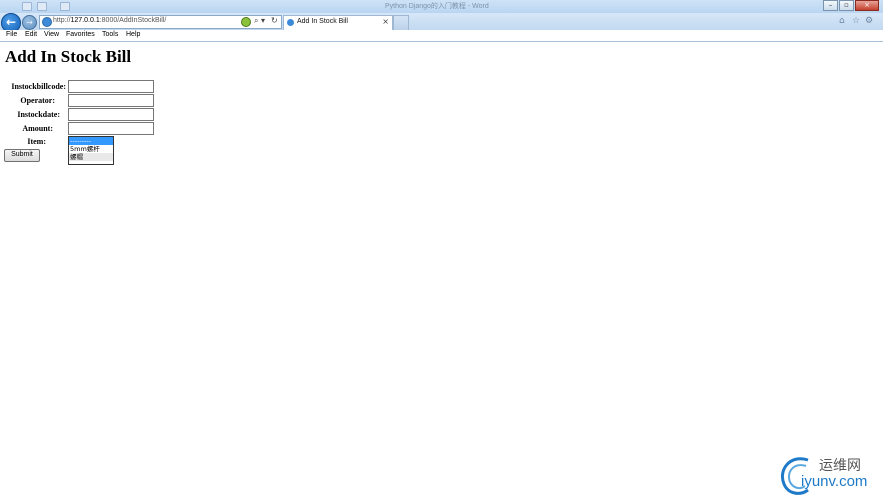 The height and width of the screenshot is (500, 883). I want to click on menu-favorites: Favorites, so click(80, 34).